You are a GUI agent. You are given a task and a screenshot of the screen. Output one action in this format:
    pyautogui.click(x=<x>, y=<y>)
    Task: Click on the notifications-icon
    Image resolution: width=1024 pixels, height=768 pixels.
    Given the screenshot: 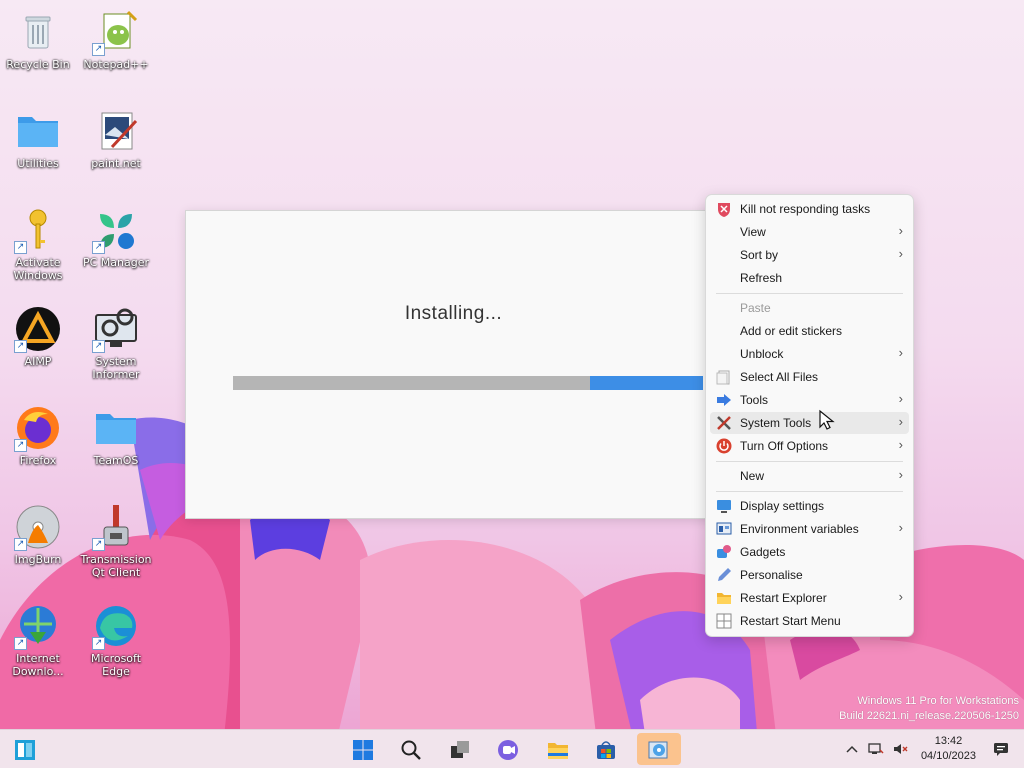 What is the action you would take?
    pyautogui.click(x=1001, y=749)
    